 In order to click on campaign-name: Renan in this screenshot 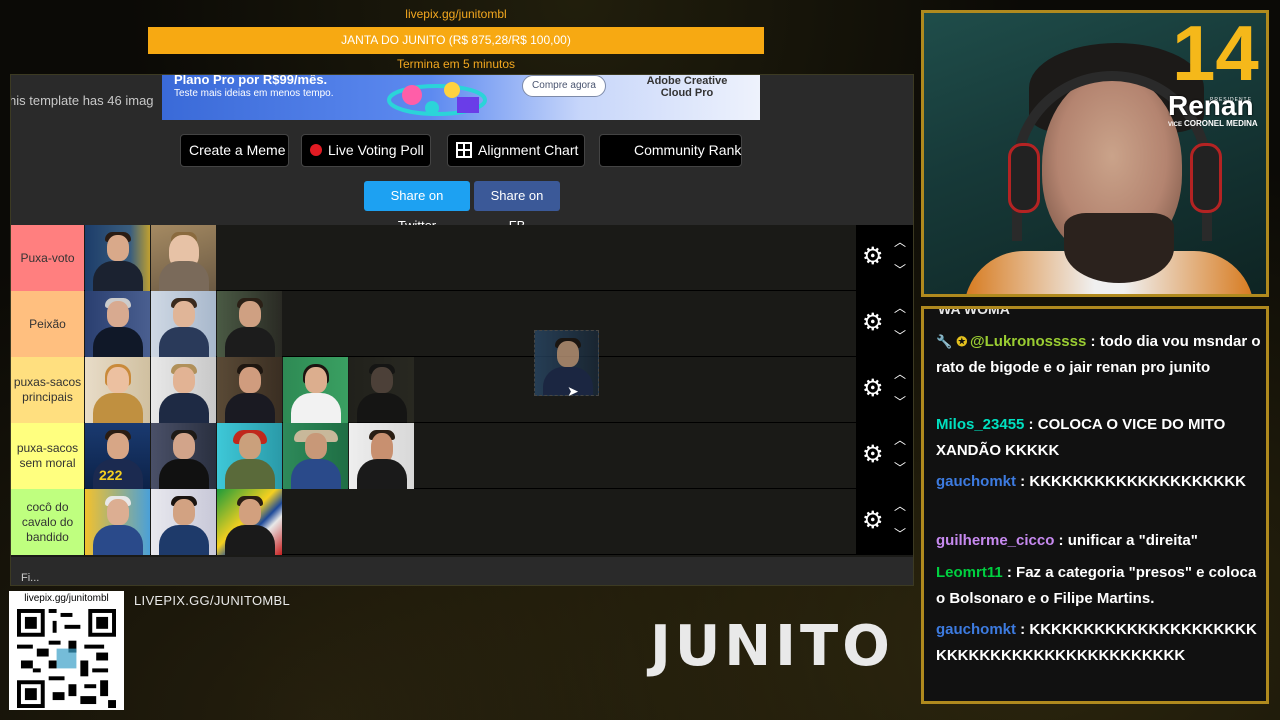, I will do `click(1211, 105)`.